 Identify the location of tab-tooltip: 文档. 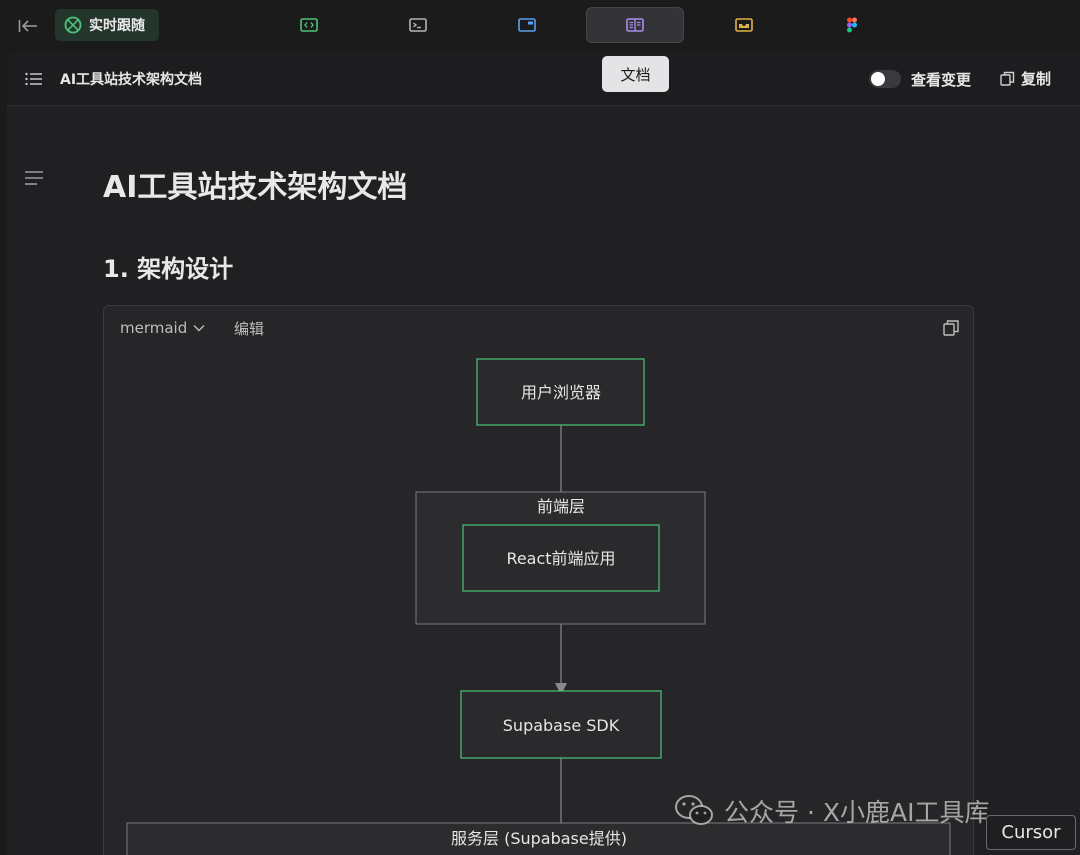
(635, 74).